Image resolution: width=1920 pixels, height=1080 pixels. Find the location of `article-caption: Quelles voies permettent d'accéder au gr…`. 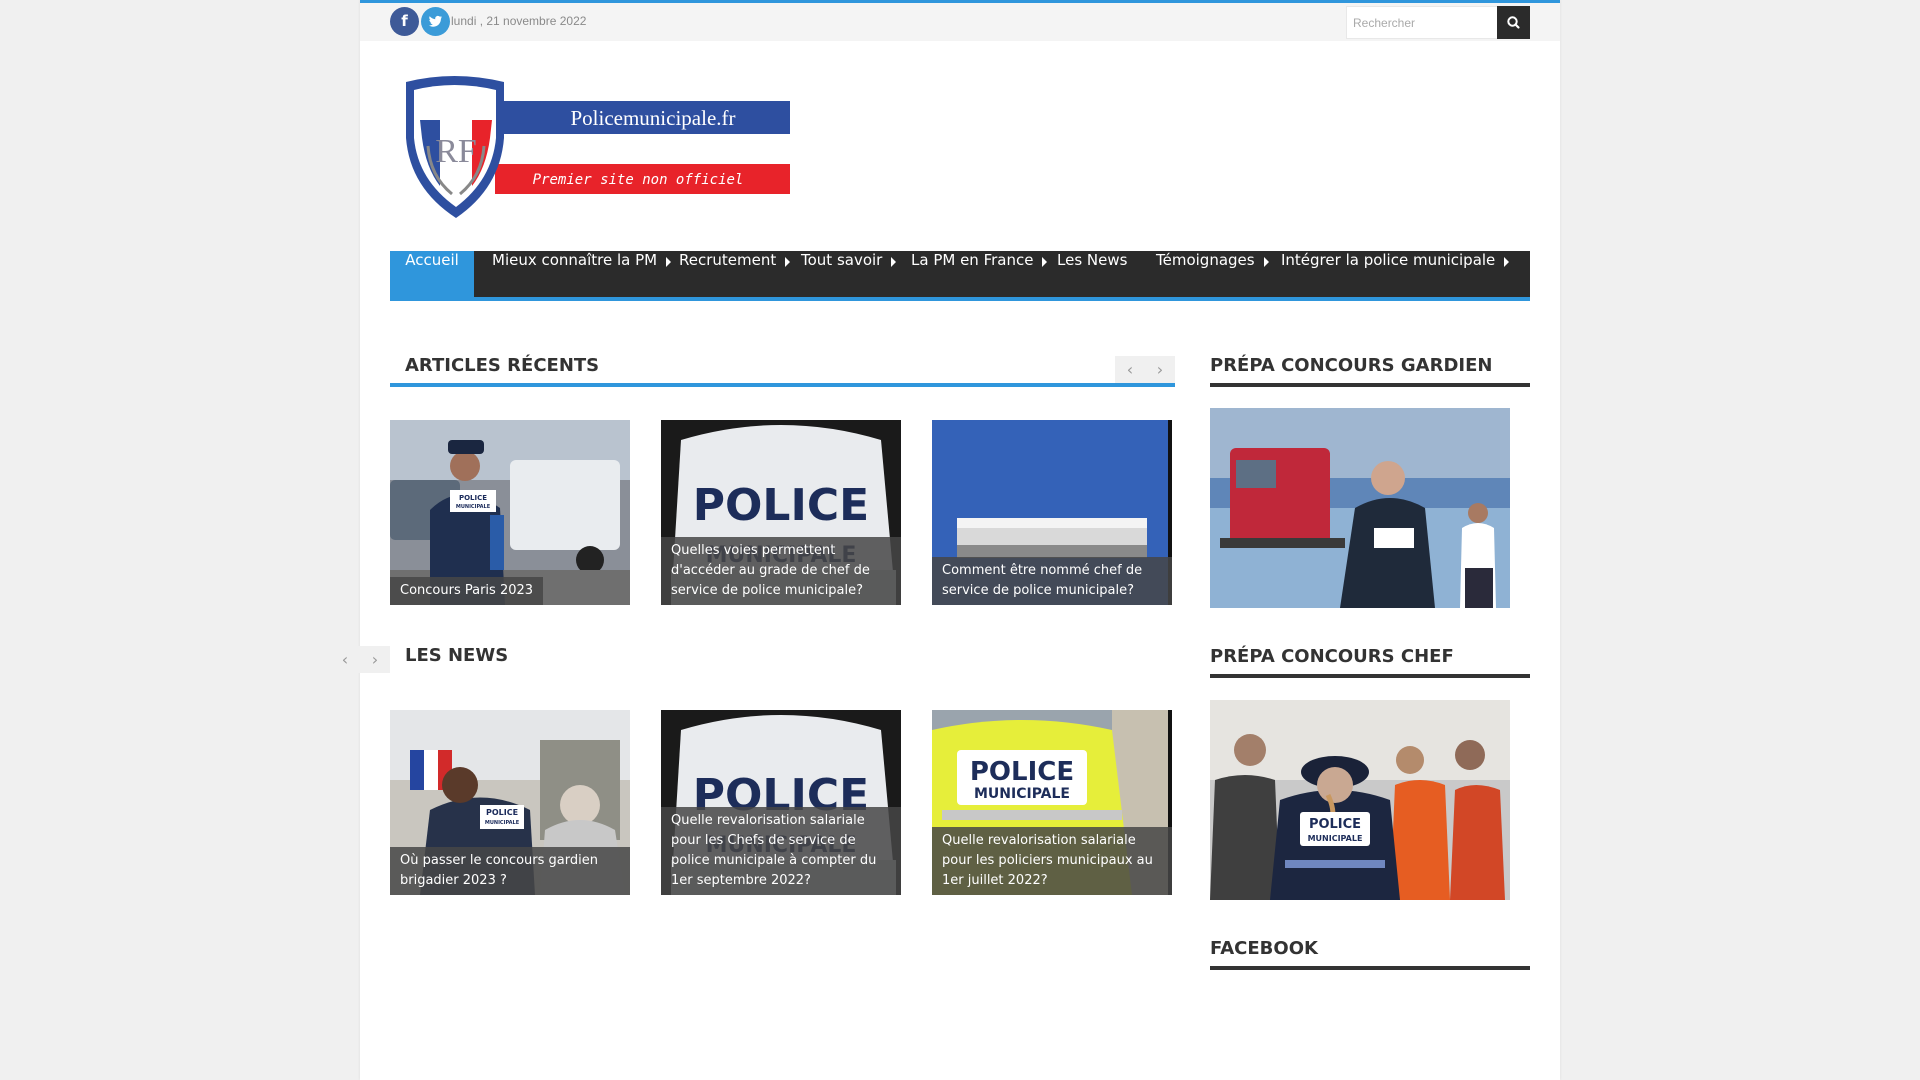

article-caption: Quelles voies permettent d'accéder au gr… is located at coordinates (781, 571).